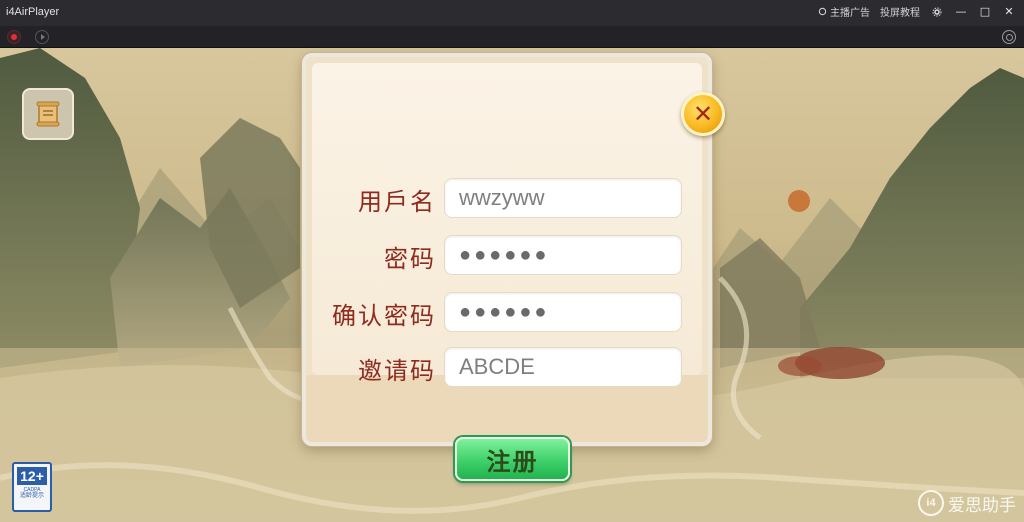  I want to click on title-bar-actions: 主播广告 投屏教程 — □ ✕, so click(917, 11).